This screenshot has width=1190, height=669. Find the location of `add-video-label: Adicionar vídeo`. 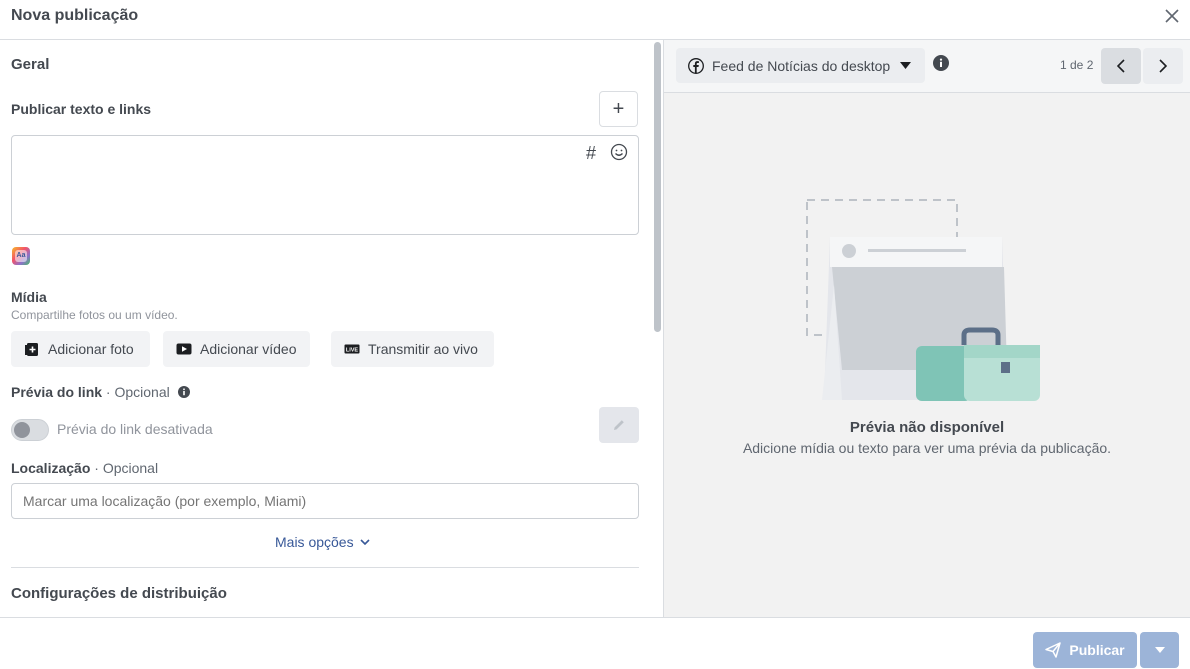

add-video-label: Adicionar vídeo is located at coordinates (248, 349).